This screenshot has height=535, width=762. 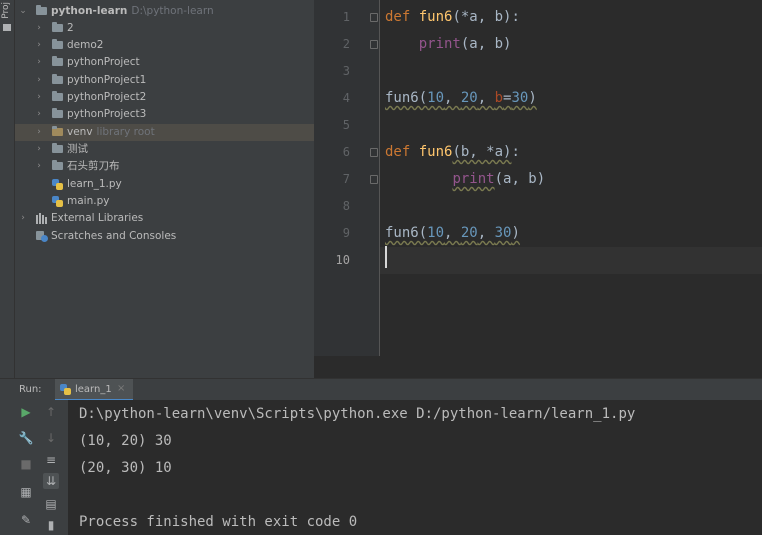 What do you see at coordinates (26, 492) in the screenshot?
I see `layout-icon: ▦` at bounding box center [26, 492].